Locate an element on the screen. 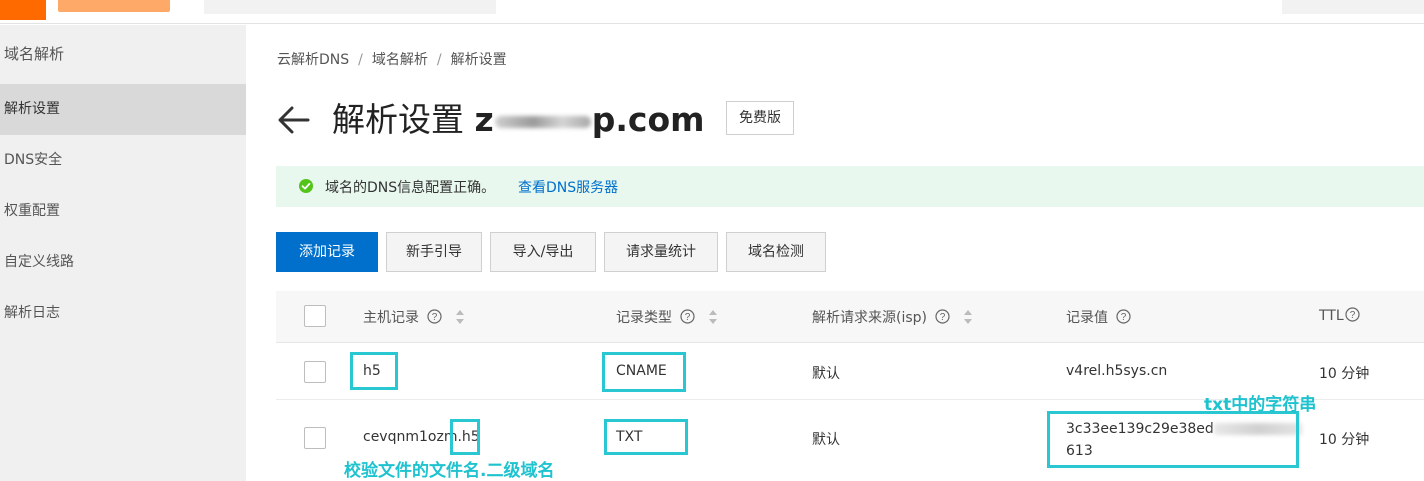 The image size is (1424, 481). select-all-checkbox is located at coordinates (315, 316).